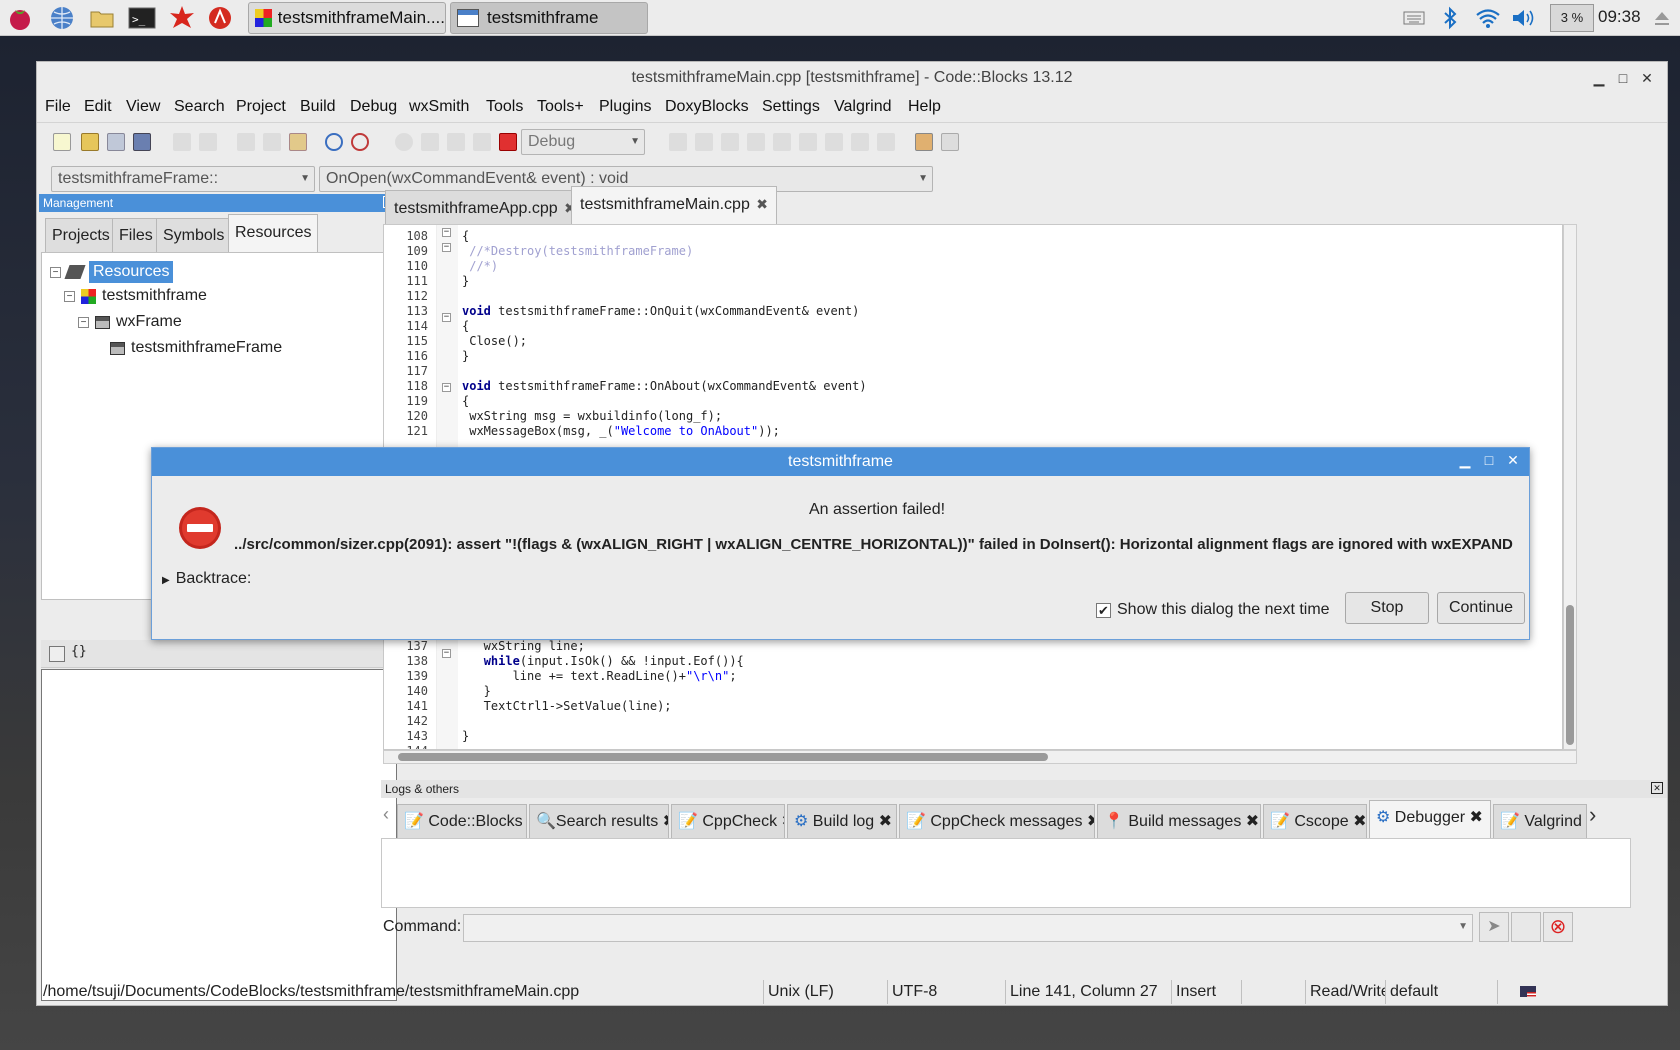  I want to click on find-icon, so click(334, 142).